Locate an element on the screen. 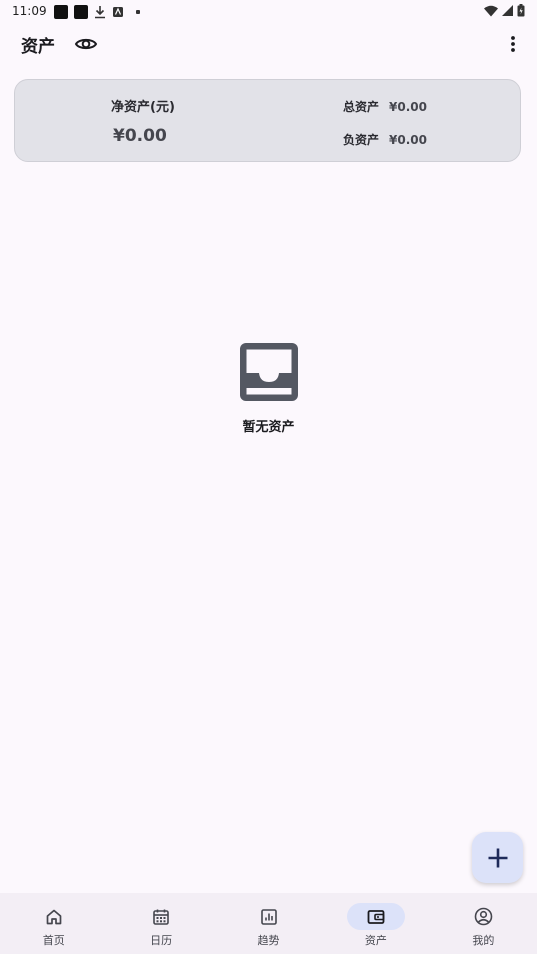 The height and width of the screenshot is (954, 537). status-system-icons is located at coordinates (504, 10).